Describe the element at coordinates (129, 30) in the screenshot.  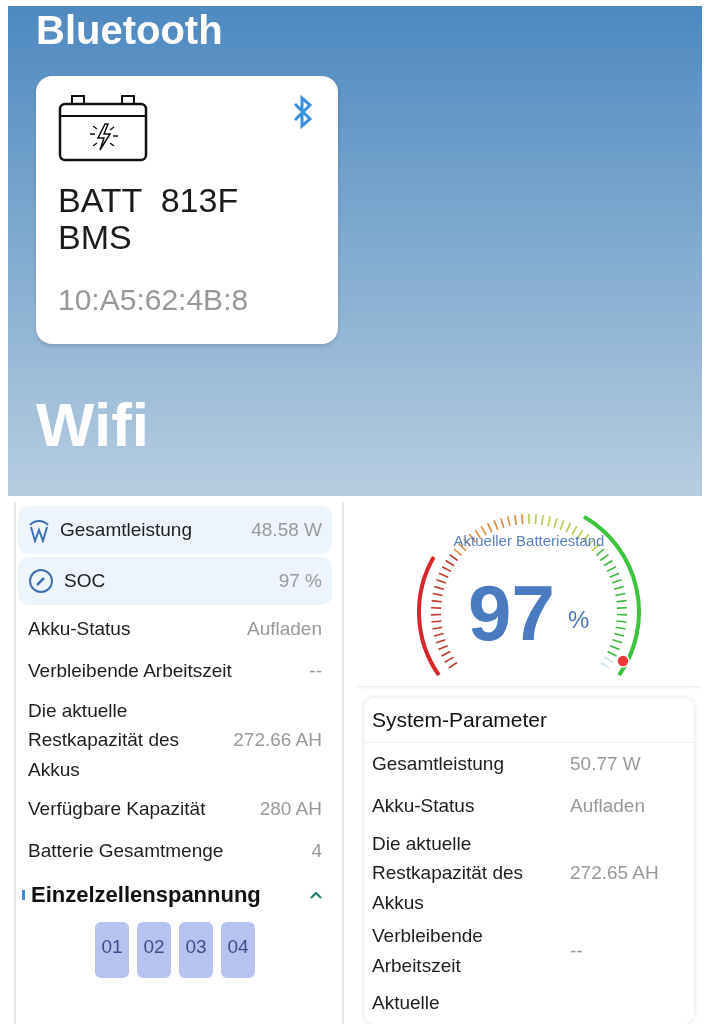
I see `section-title: Bluetooth` at that location.